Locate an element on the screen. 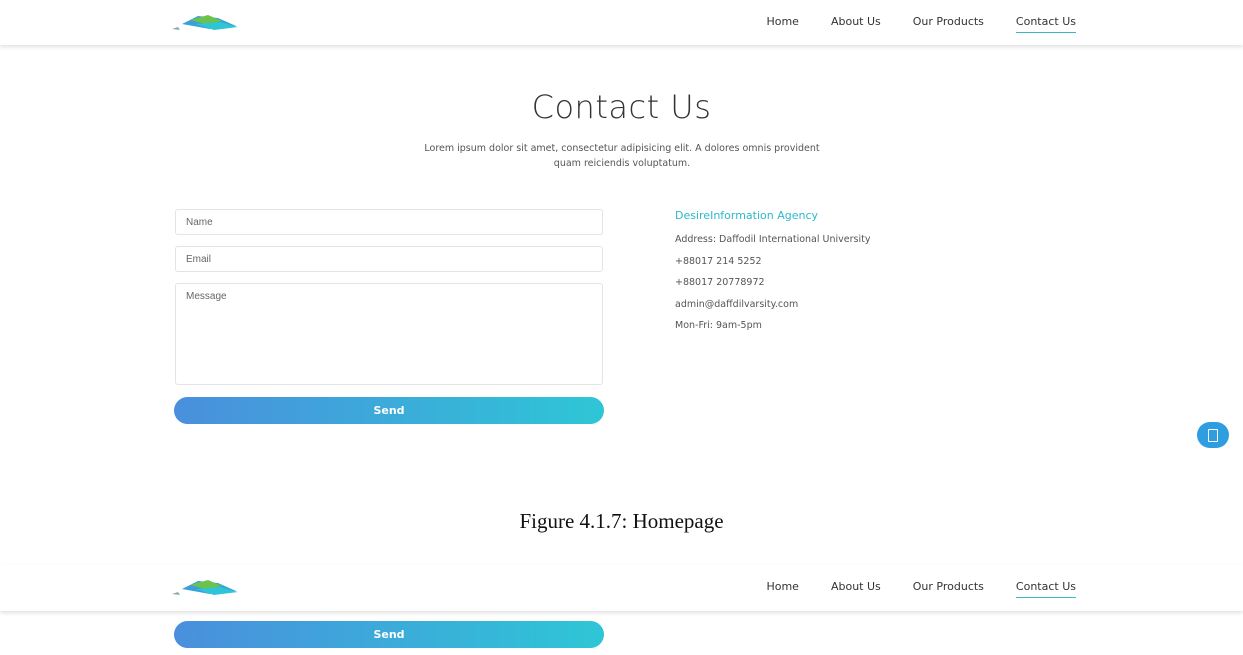 This screenshot has width=1243, height=655. message-field: Message is located at coordinates (389, 334).